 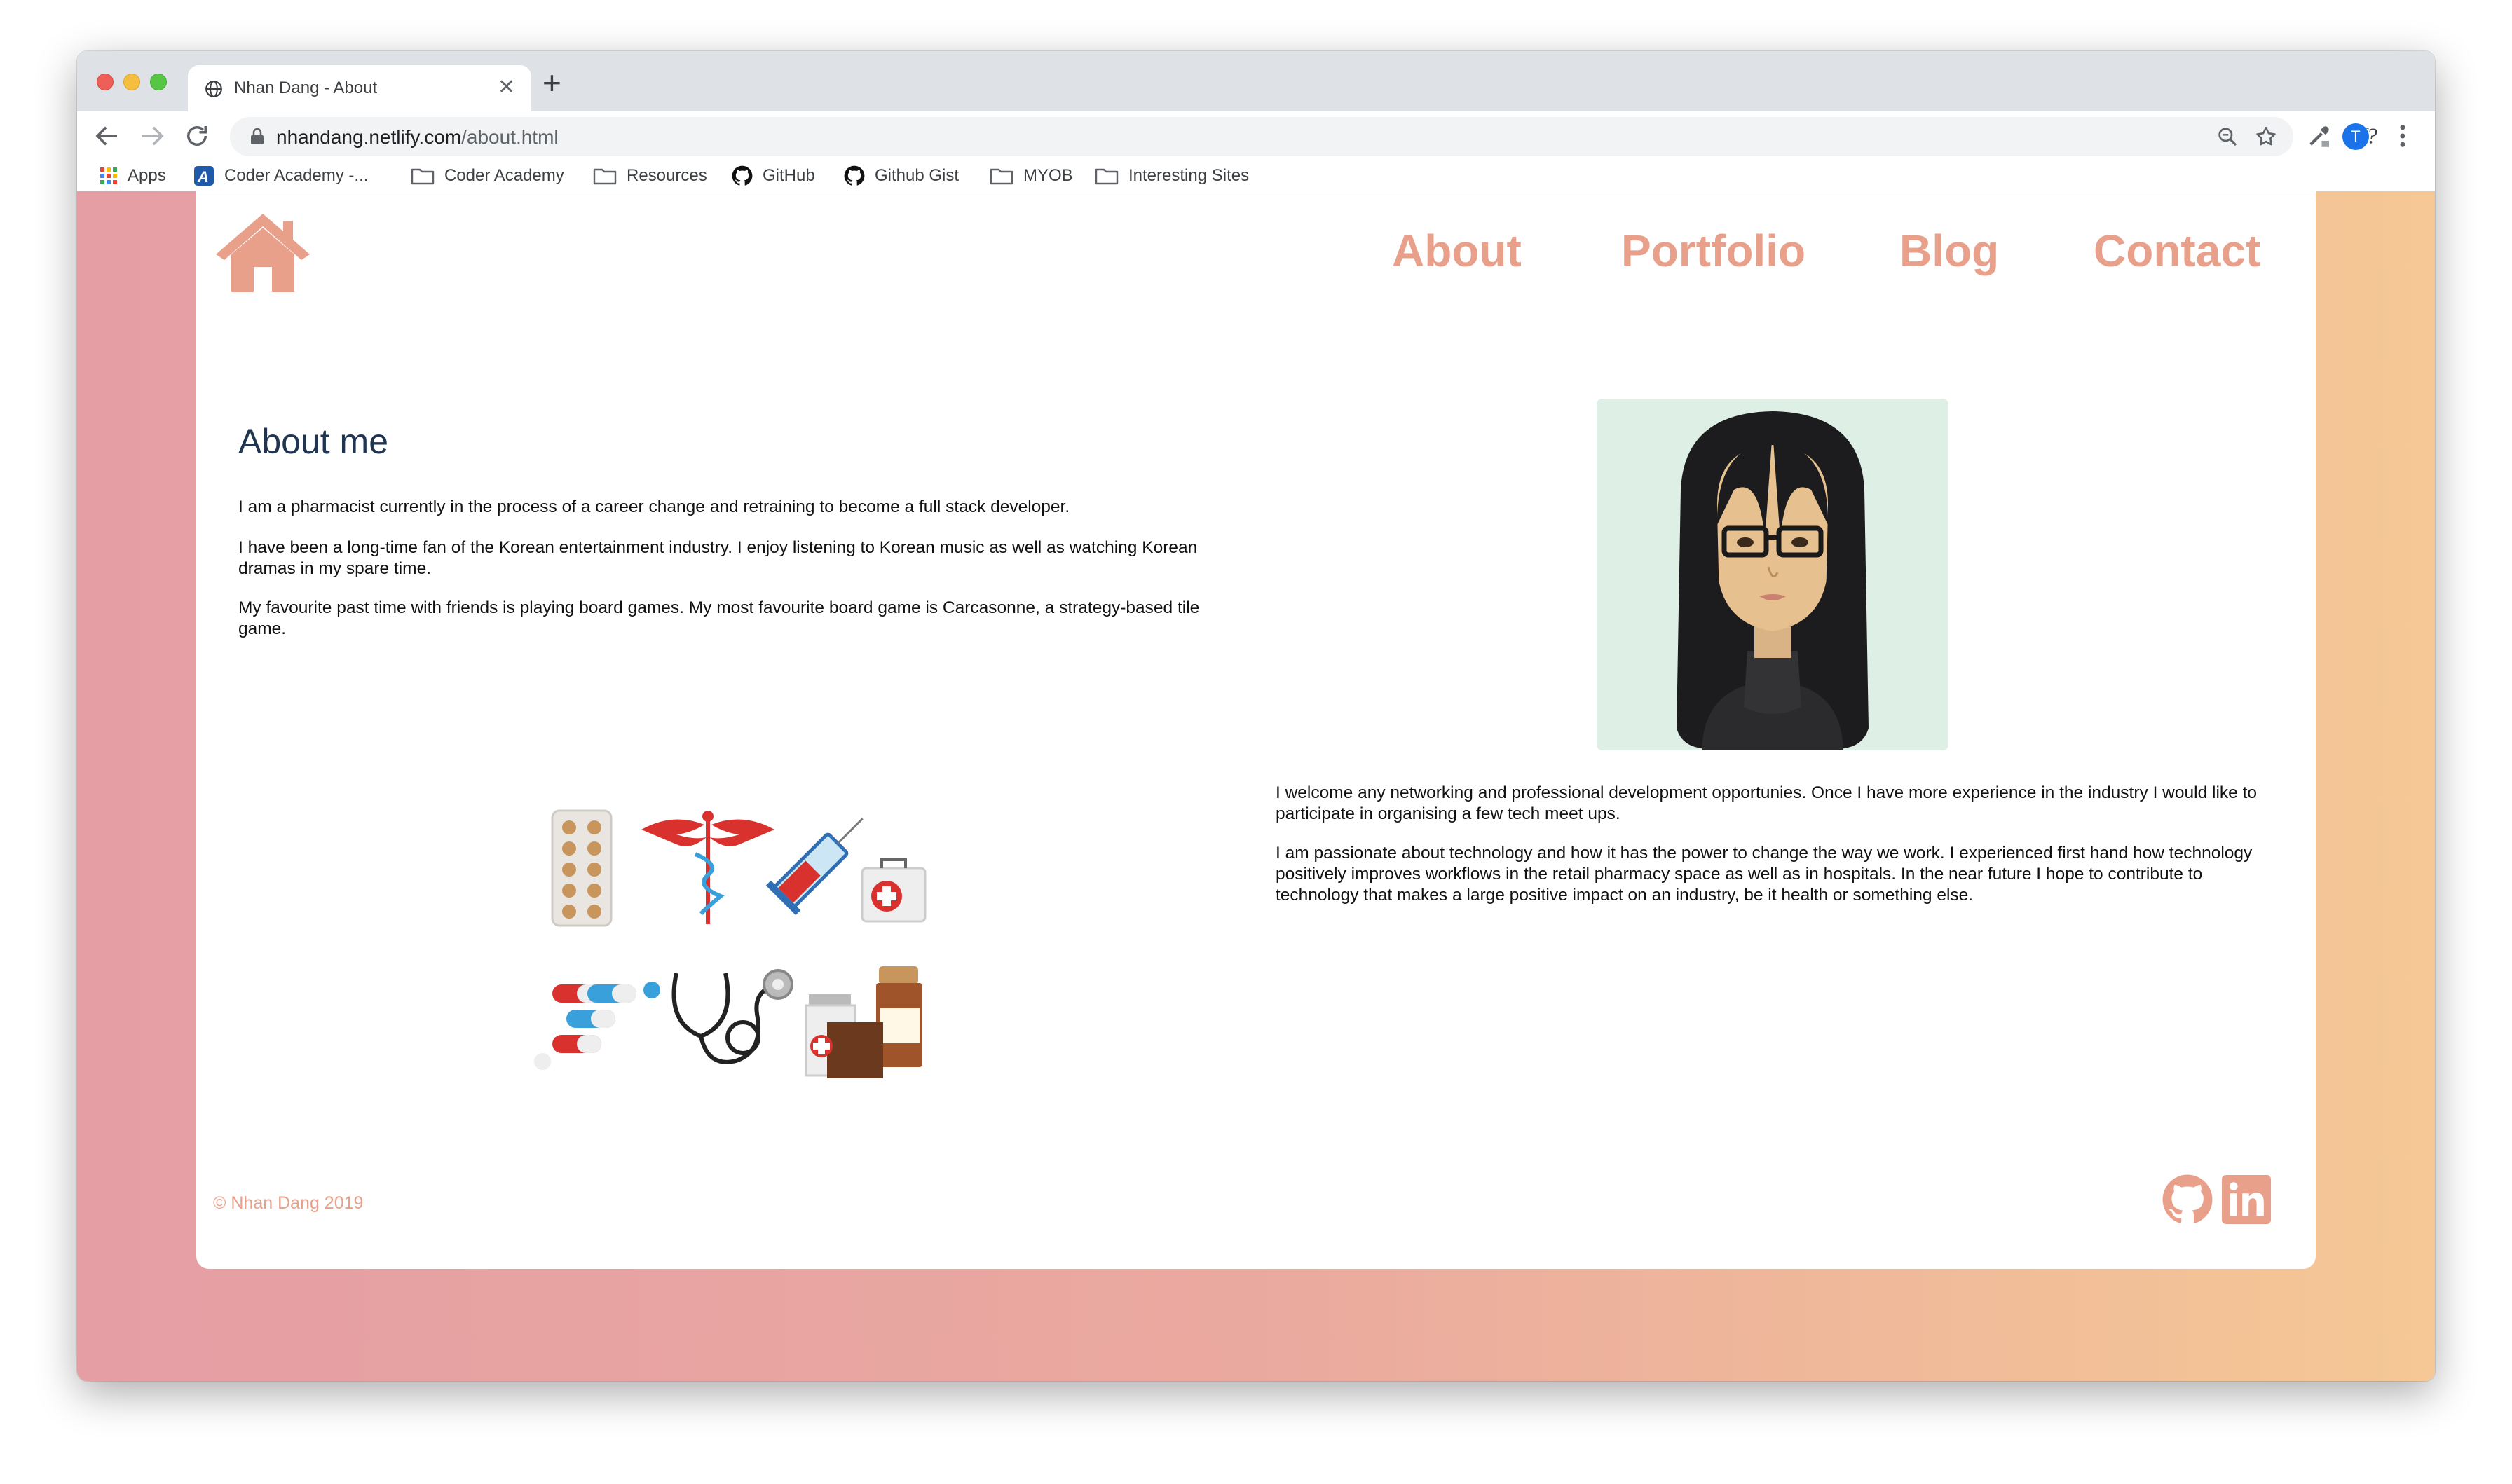 I want to click on window-minimize-button, so click(x=131, y=82).